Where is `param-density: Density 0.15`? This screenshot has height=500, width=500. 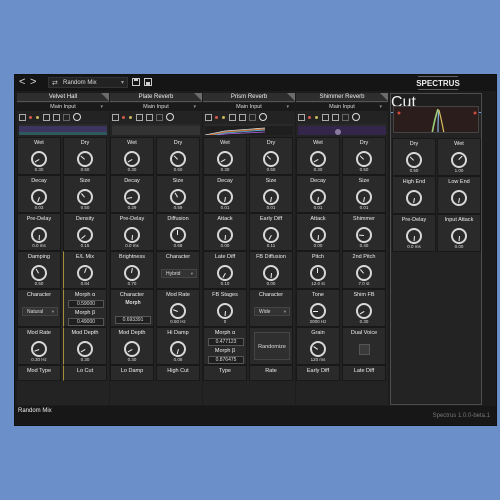
param-density: Density 0.15 is located at coordinates (85, 232).